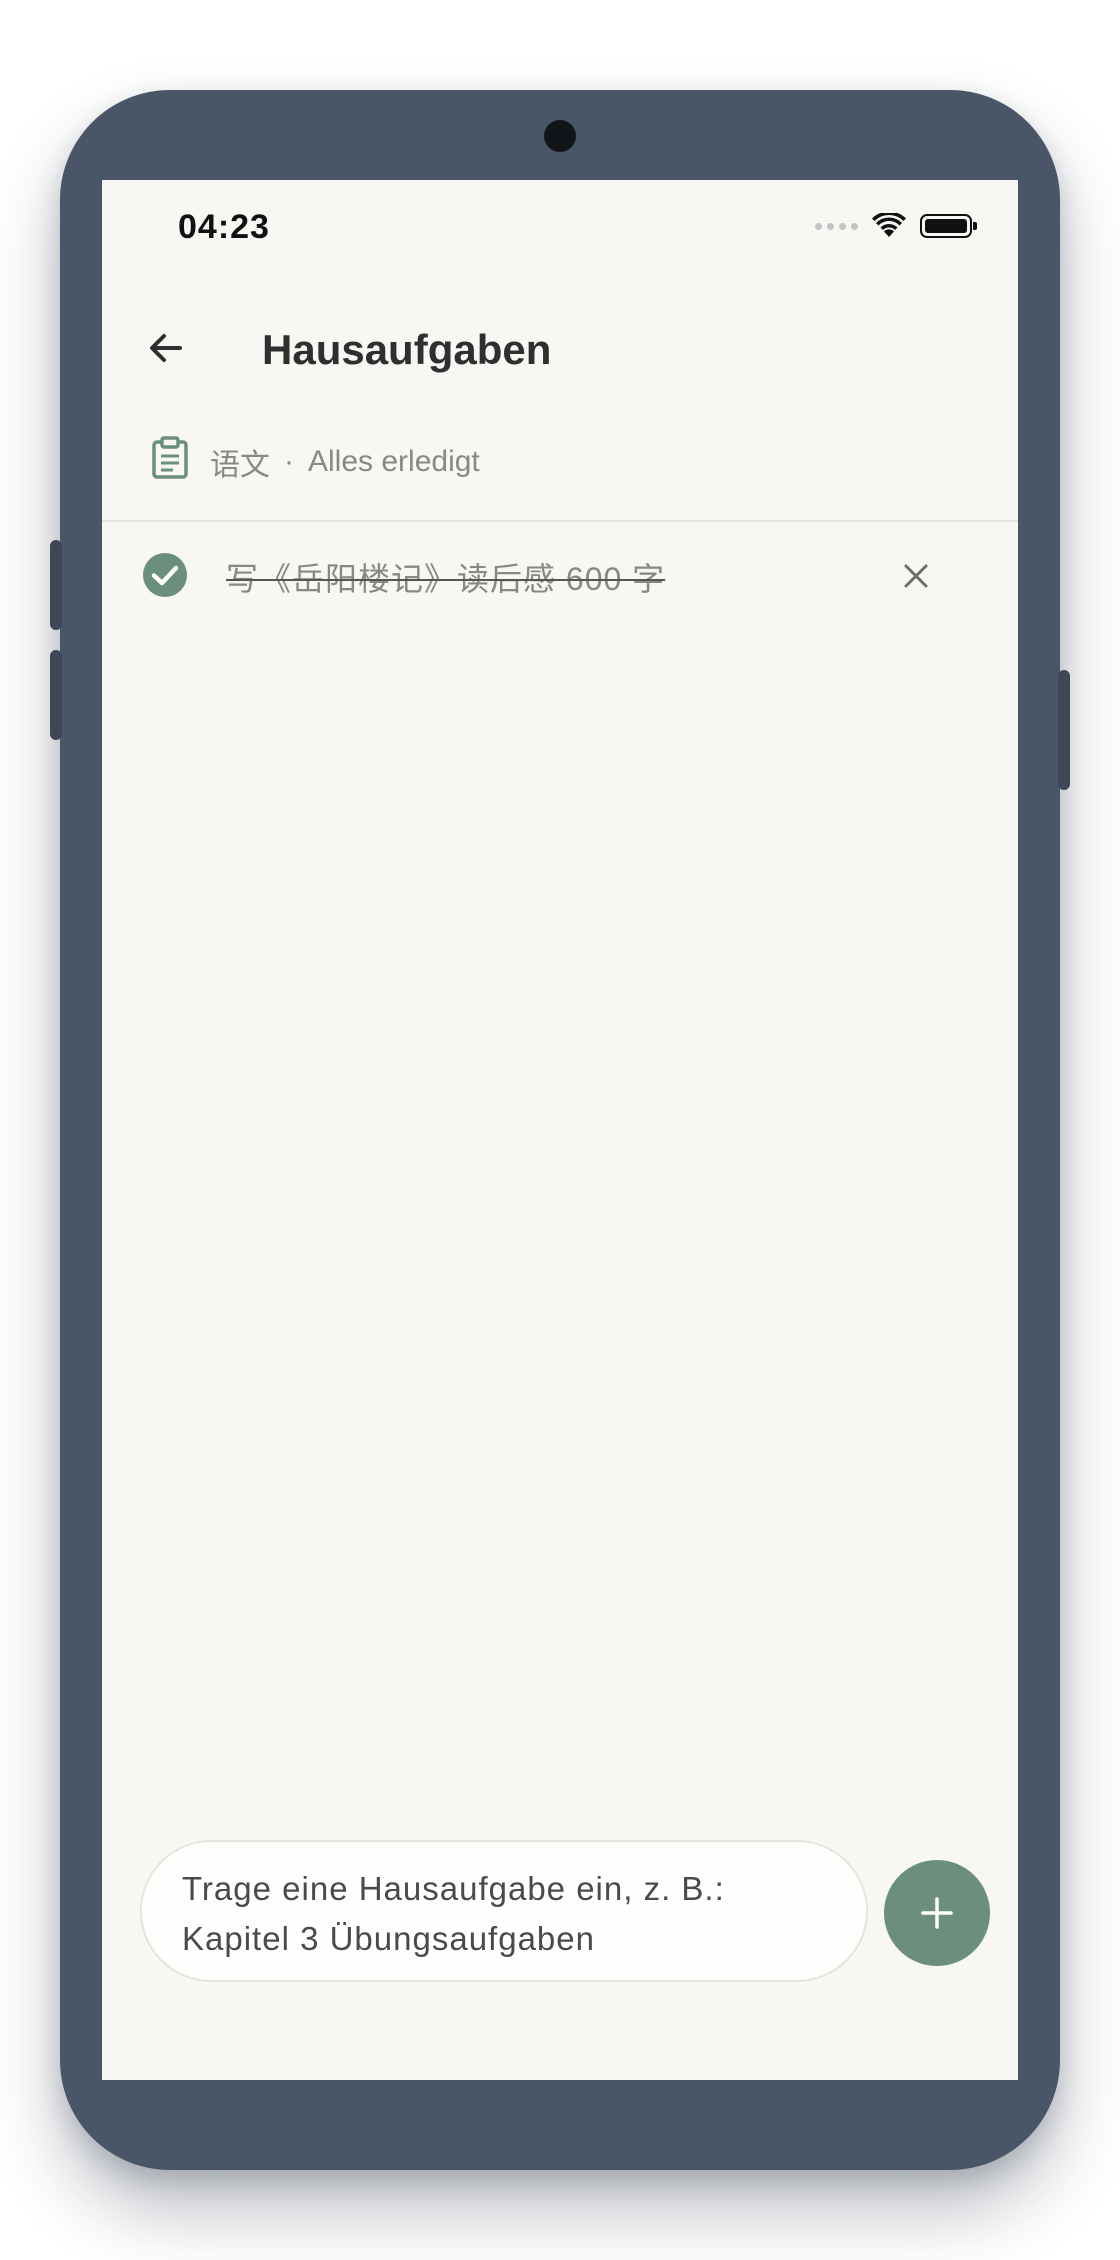 This screenshot has height=2260, width=1120. Describe the element at coordinates (836, 226) in the screenshot. I see `signal-dots-icon` at that location.